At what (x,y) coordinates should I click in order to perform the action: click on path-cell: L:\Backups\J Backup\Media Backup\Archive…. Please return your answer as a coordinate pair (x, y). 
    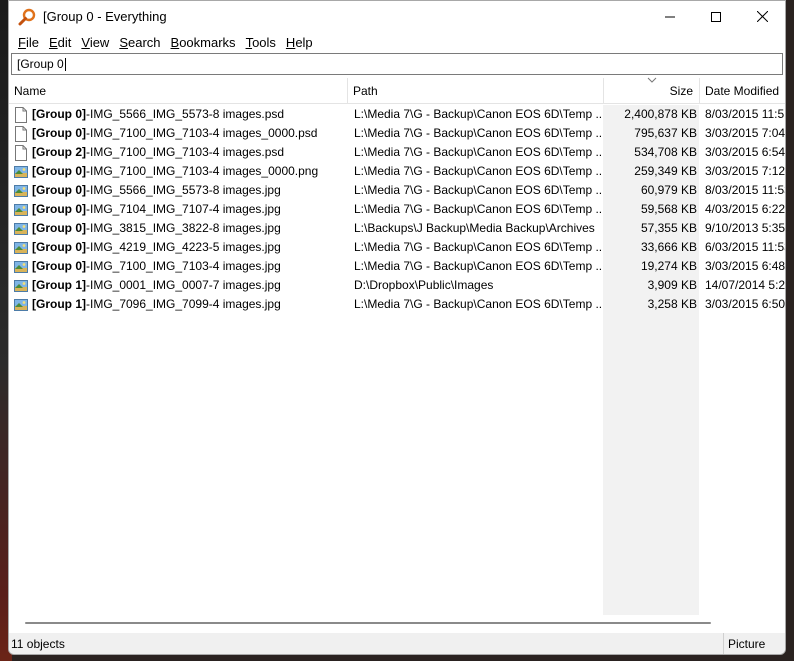
    Looking at the image, I should click on (474, 228).